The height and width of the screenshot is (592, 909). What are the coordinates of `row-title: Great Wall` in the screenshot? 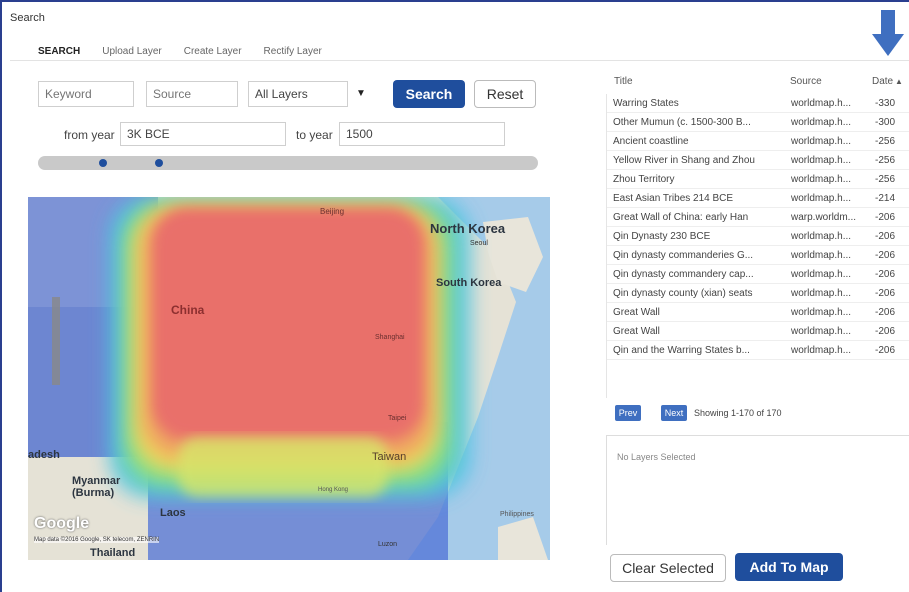 It's located at (636, 331).